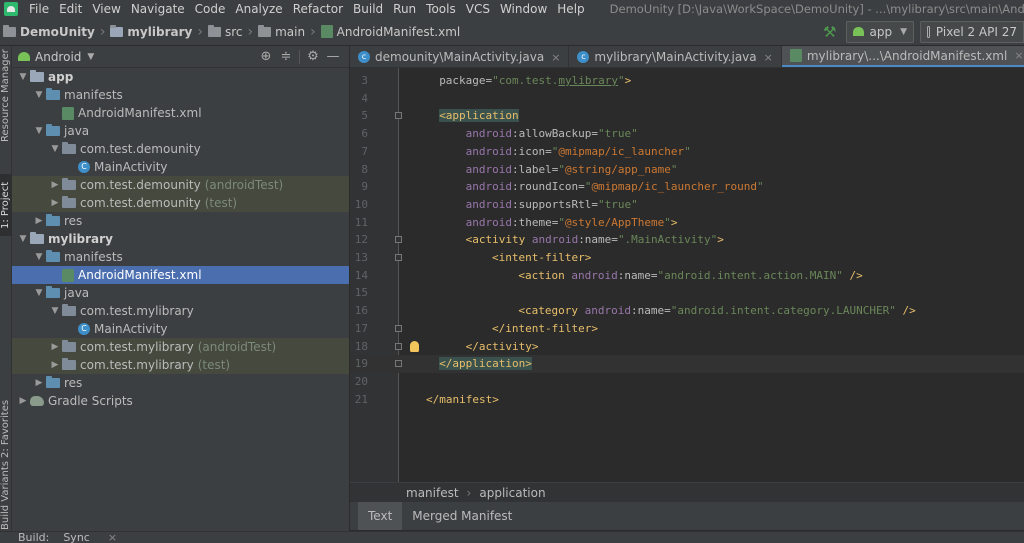 This screenshot has height=543, width=1024. What do you see at coordinates (462, 516) in the screenshot?
I see `tab-merged-manifest: Merged Manifest` at bounding box center [462, 516].